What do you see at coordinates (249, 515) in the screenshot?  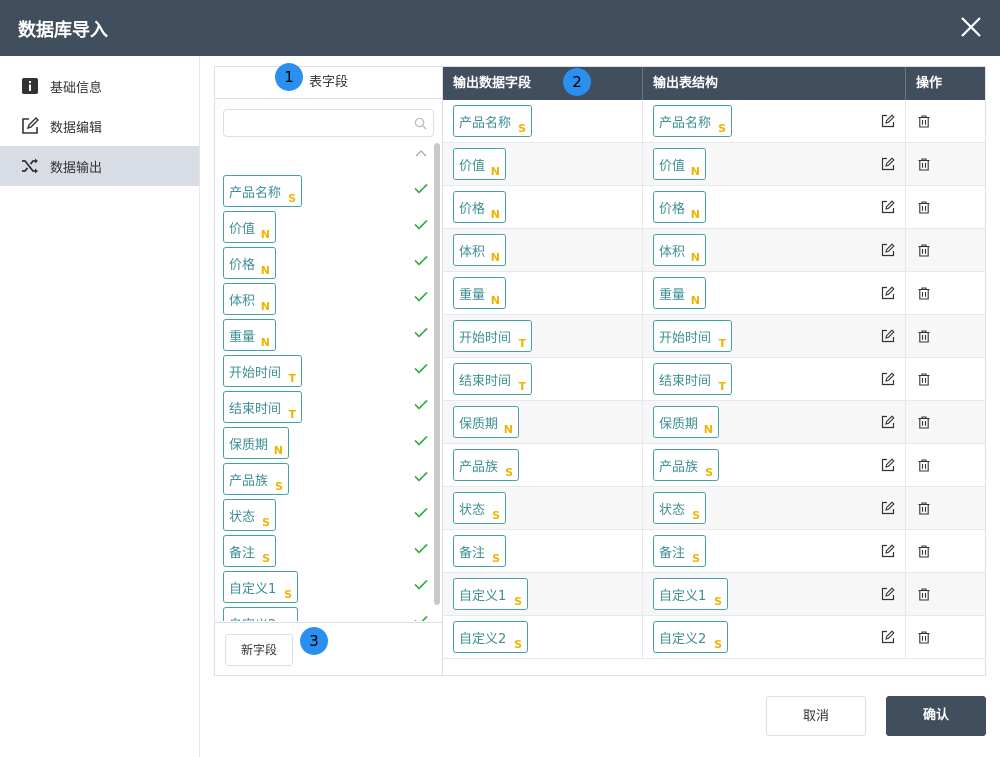 I see `field-tag: 状态 S` at bounding box center [249, 515].